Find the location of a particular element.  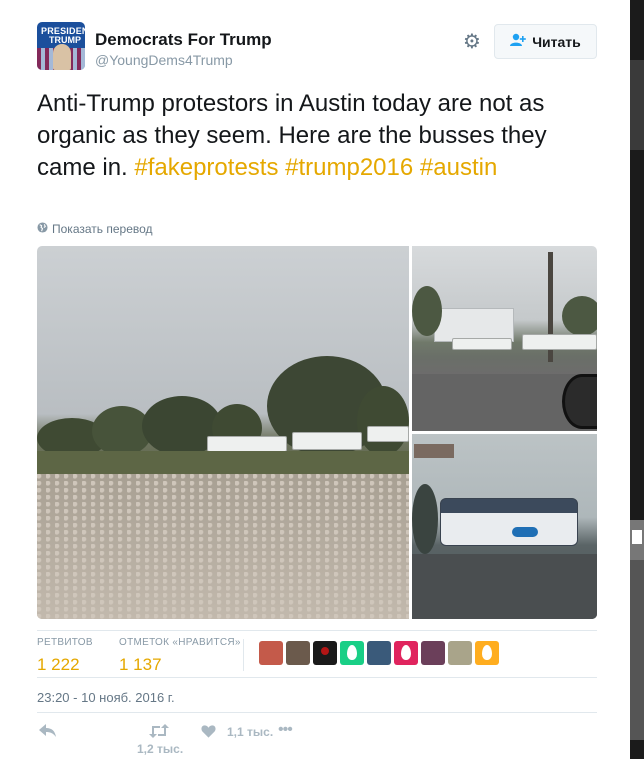

author-name: Democrats For Trump is located at coordinates (183, 40).